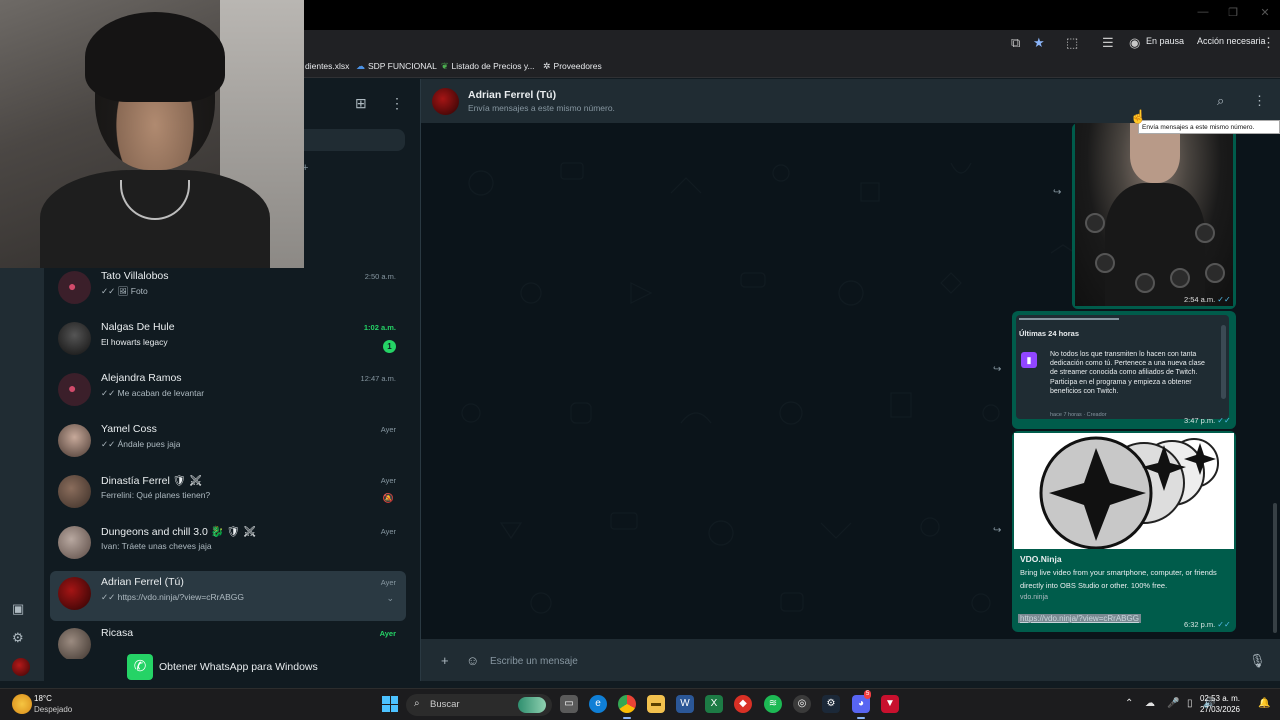  What do you see at coordinates (1264, 703) in the screenshot?
I see `notifications-icon: 🔔` at bounding box center [1264, 703].